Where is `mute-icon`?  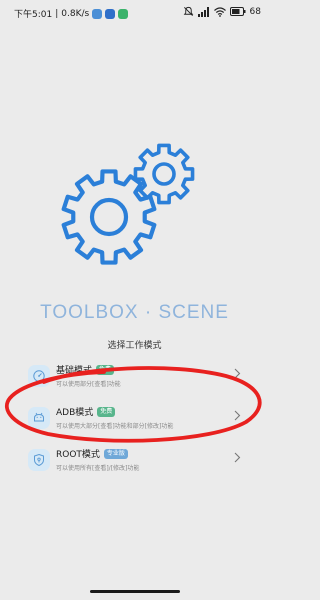
mute-icon is located at coordinates (188, 11).